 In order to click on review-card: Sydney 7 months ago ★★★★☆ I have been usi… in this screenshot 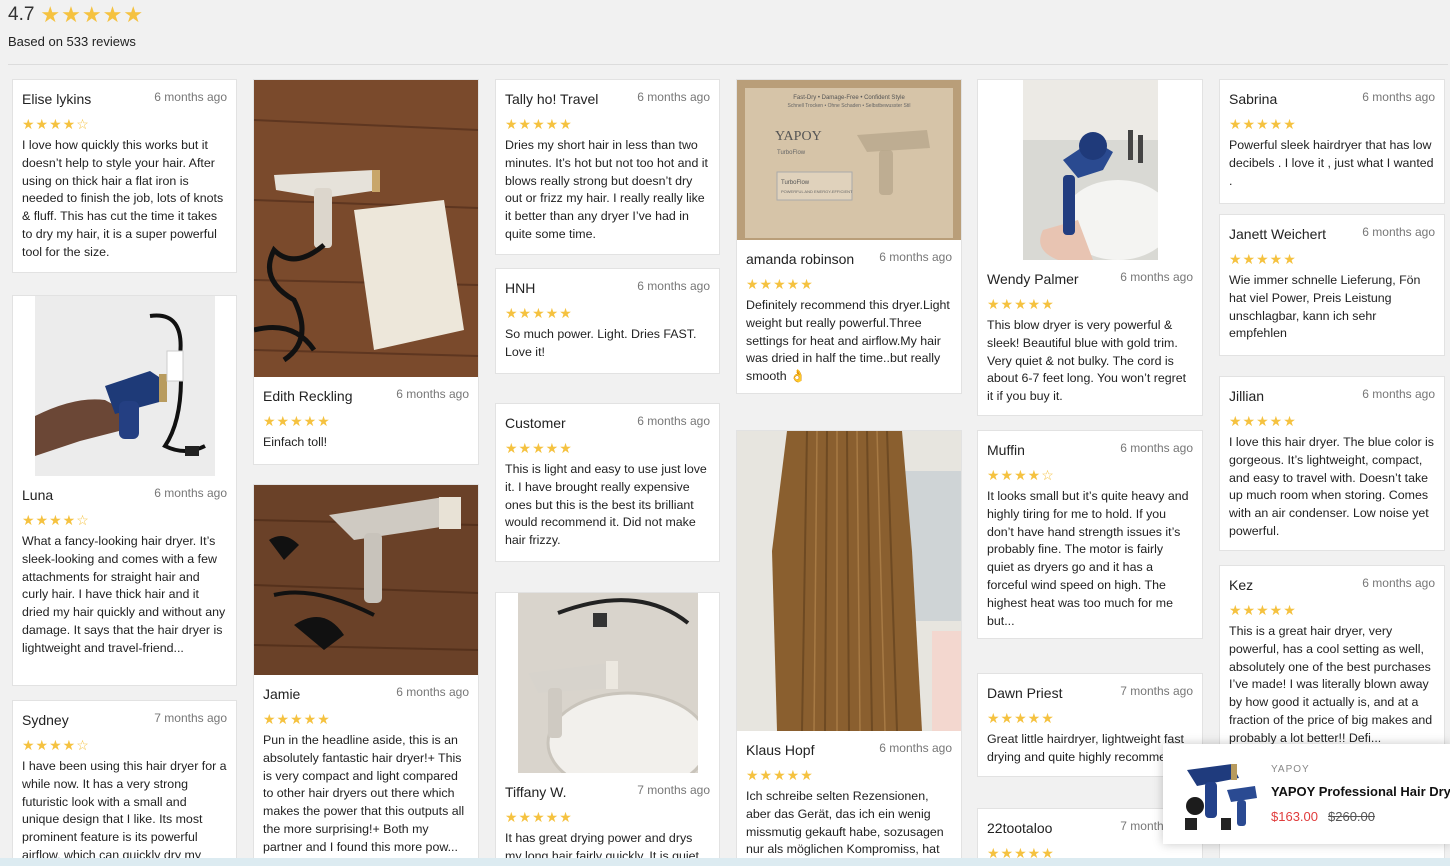, I will do `click(124, 780)`.